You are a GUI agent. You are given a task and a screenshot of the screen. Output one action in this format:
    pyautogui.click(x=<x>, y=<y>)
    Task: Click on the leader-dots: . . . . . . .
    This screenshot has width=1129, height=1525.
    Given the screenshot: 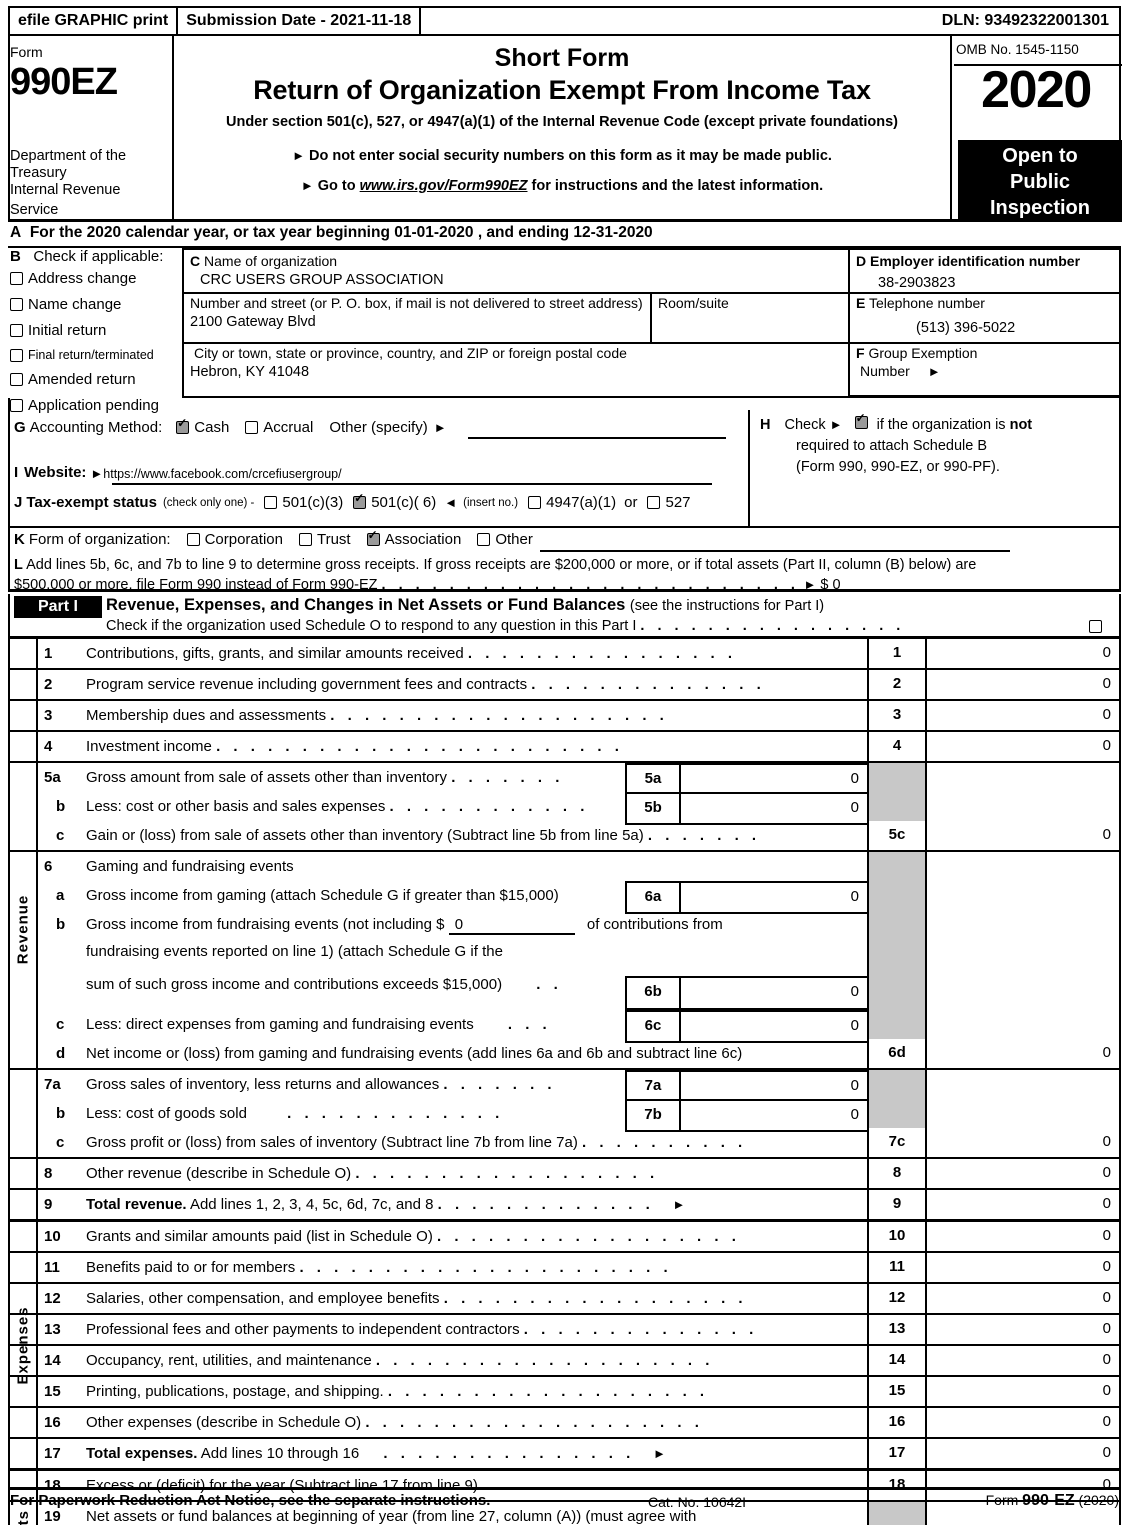 What is the action you would take?
    pyautogui.click(x=507, y=777)
    